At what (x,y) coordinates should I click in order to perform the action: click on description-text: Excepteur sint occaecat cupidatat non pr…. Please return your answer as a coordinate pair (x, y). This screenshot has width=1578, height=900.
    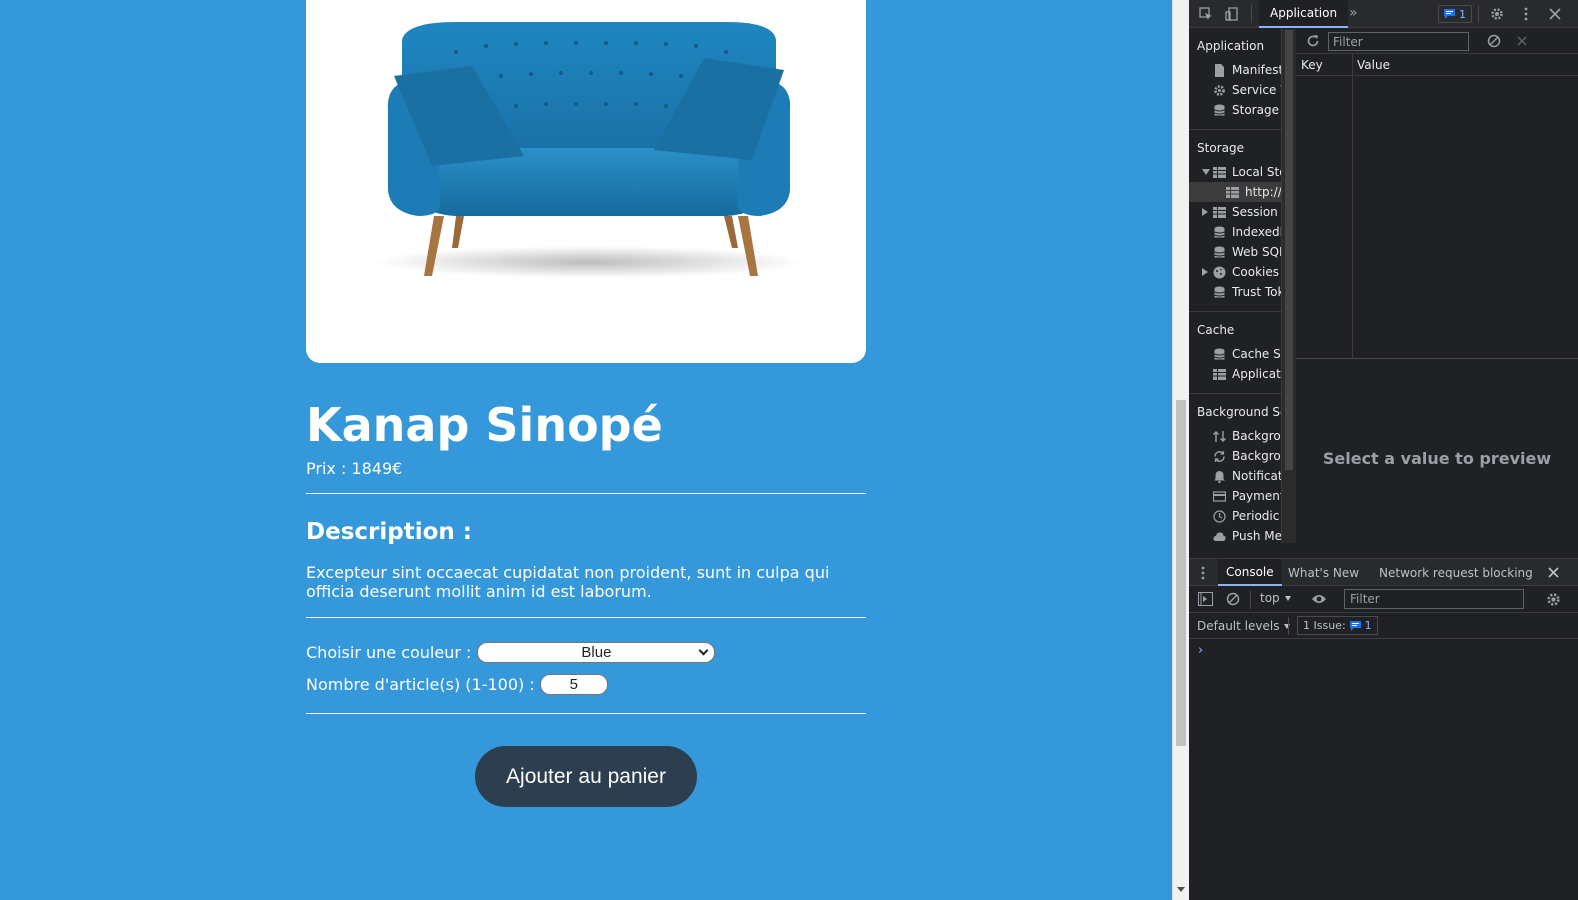
    Looking at the image, I should click on (568, 582).